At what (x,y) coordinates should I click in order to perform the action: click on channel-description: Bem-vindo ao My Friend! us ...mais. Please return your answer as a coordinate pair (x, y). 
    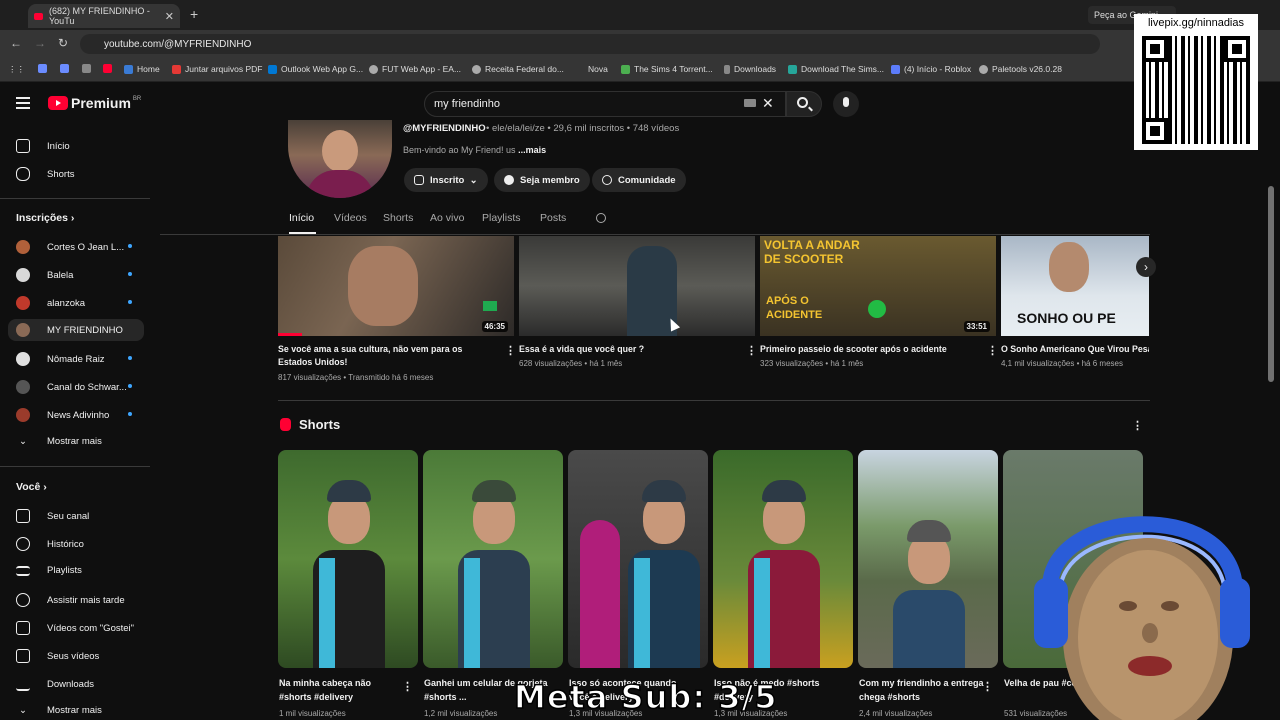
    Looking at the image, I should click on (474, 150).